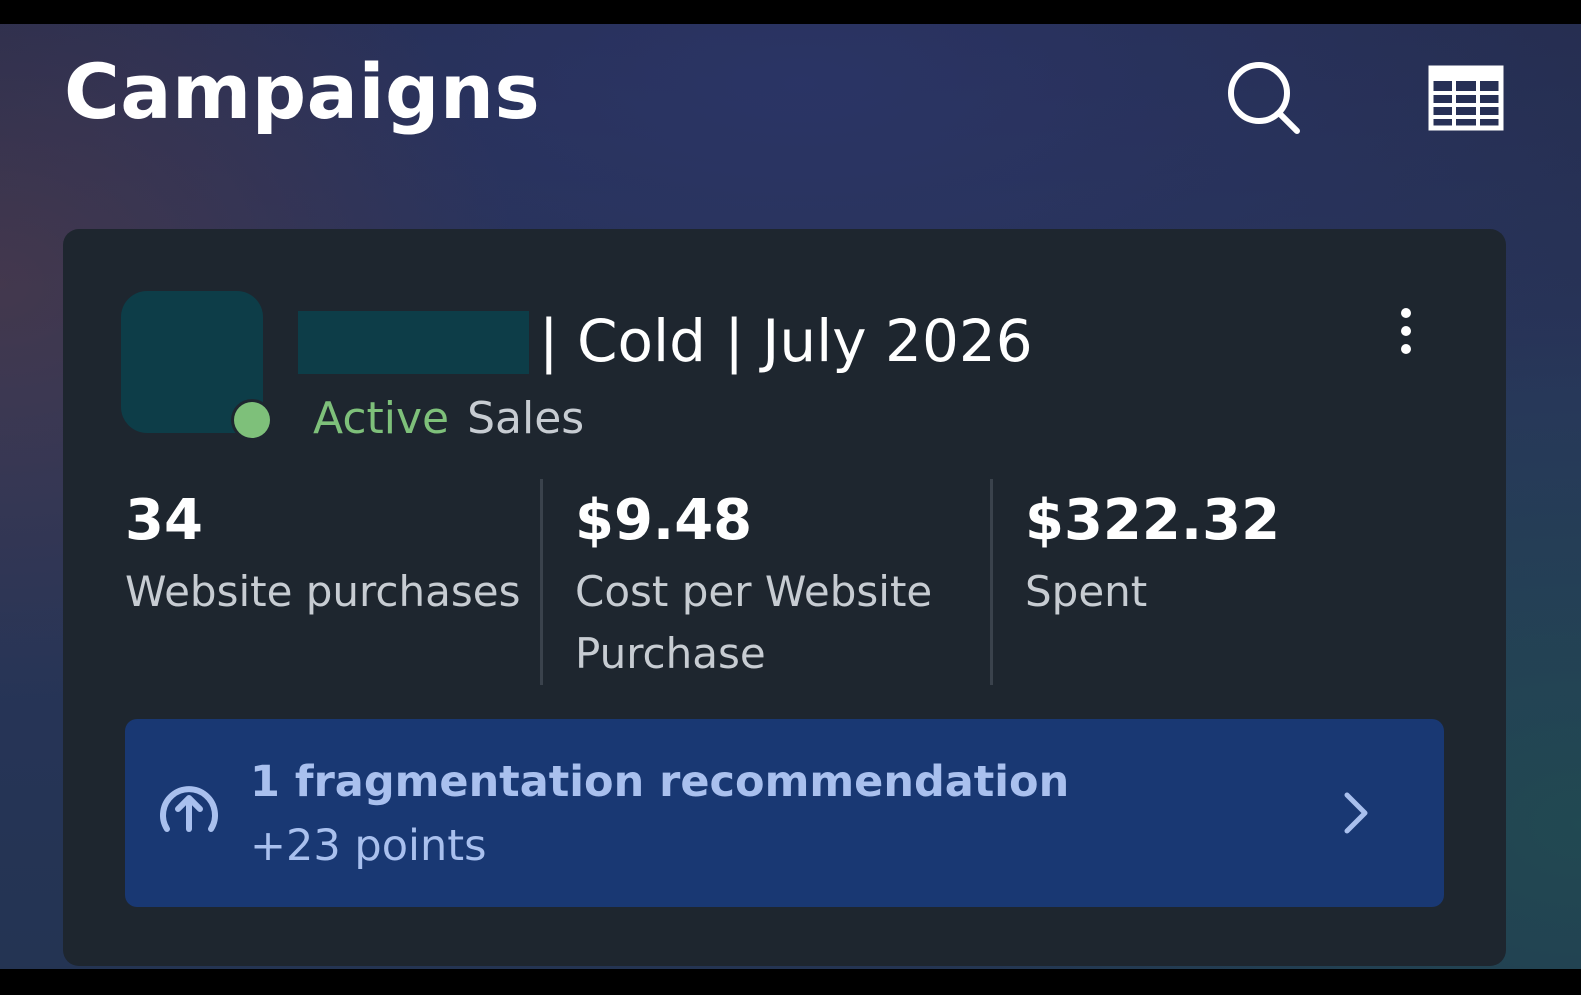  I want to click on campaign-status-line: Active Sales, so click(448, 419).